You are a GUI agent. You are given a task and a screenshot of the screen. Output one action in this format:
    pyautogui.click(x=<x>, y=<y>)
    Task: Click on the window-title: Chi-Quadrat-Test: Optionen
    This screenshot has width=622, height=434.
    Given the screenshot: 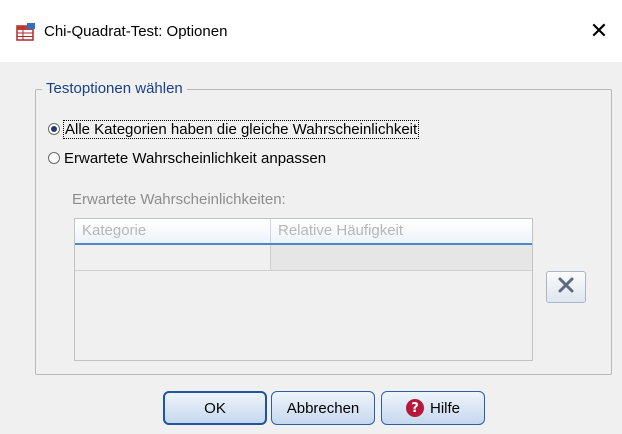 What is the action you would take?
    pyautogui.click(x=136, y=31)
    